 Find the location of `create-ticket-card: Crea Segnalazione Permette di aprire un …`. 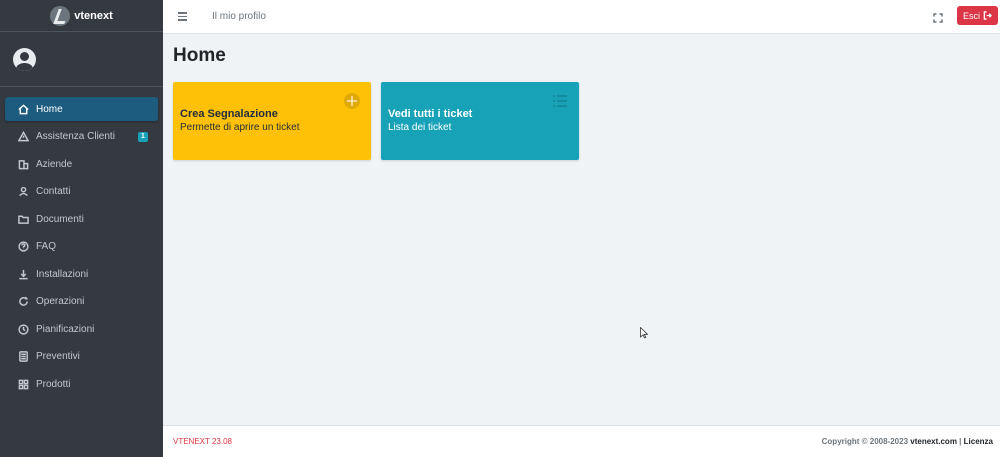

create-ticket-card: Crea Segnalazione Permette di aprire un … is located at coordinates (272, 121).